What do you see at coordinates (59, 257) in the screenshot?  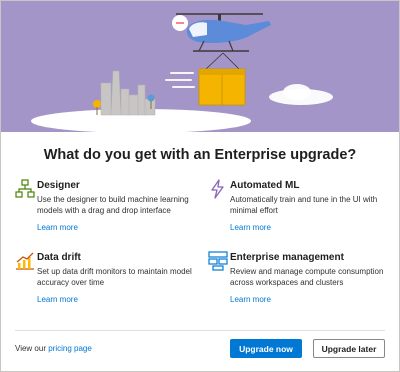 I see `feature-title: Data drift` at bounding box center [59, 257].